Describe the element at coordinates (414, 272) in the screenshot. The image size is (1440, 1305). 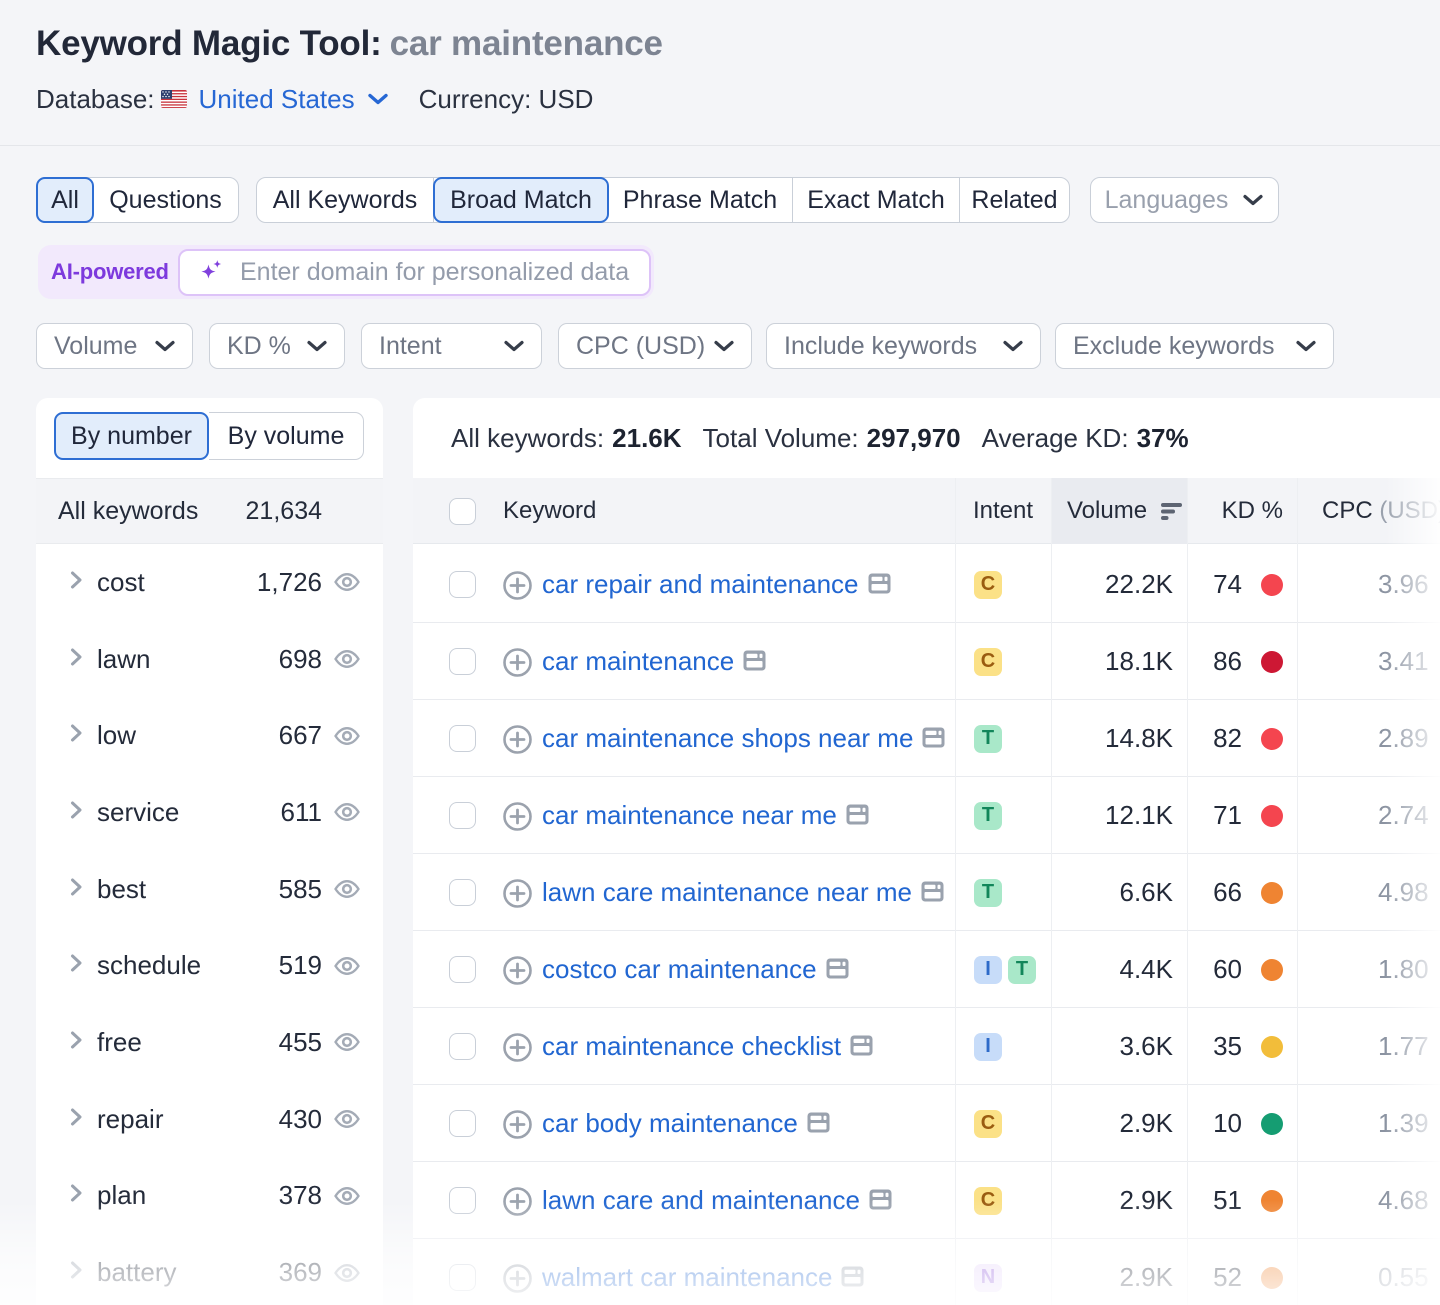
I see `domain-input: Enter domain for personalized data` at that location.